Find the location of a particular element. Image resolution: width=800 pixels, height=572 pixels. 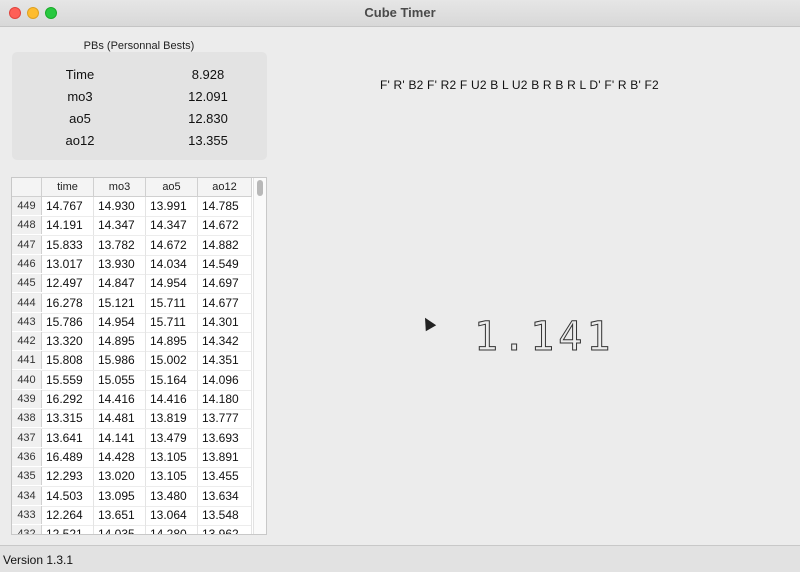

time-cell: 12.497 is located at coordinates (68, 284).